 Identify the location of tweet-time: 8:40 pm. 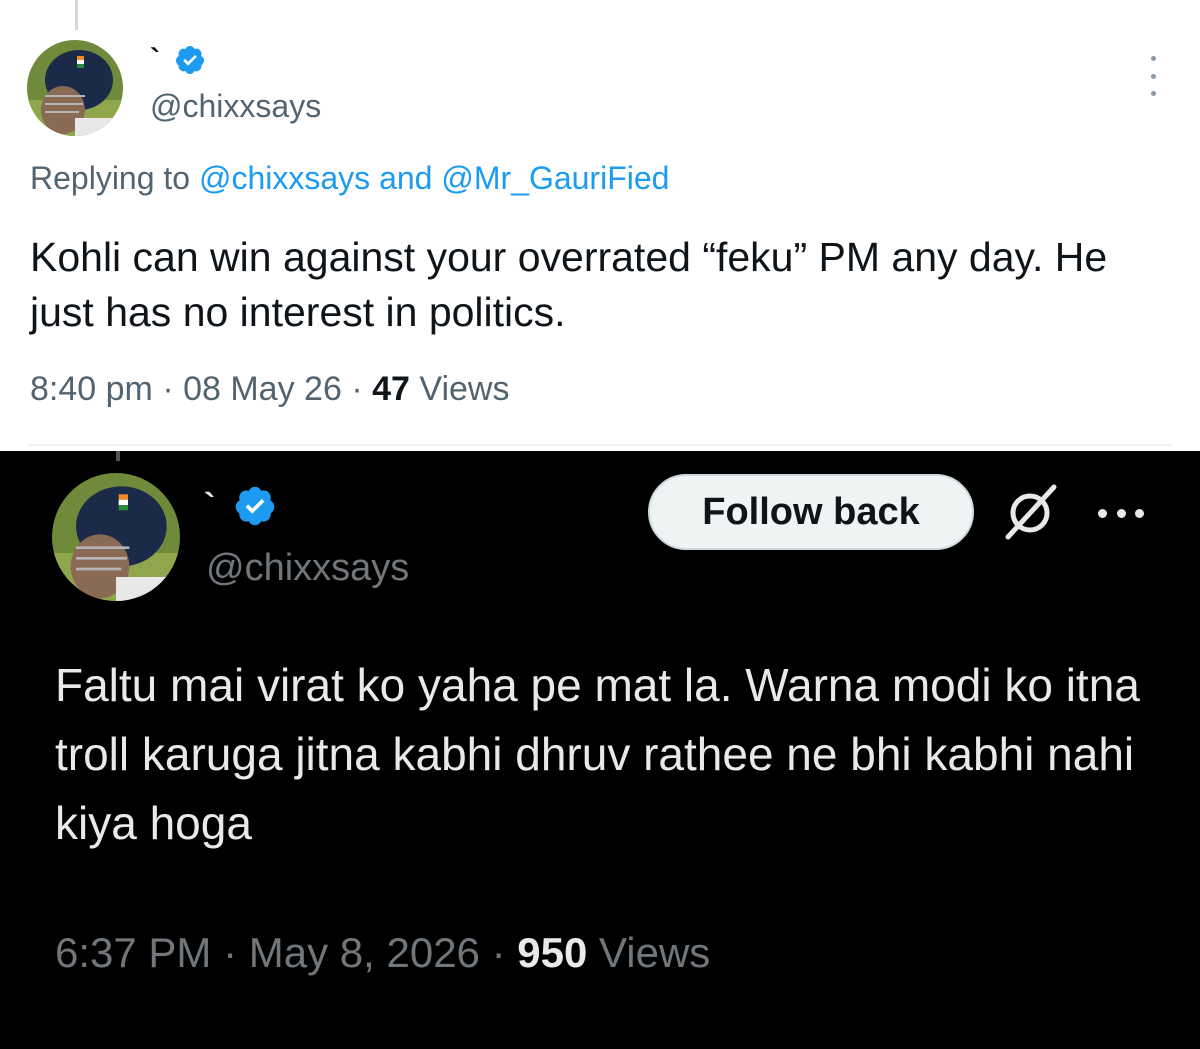
(91, 389).